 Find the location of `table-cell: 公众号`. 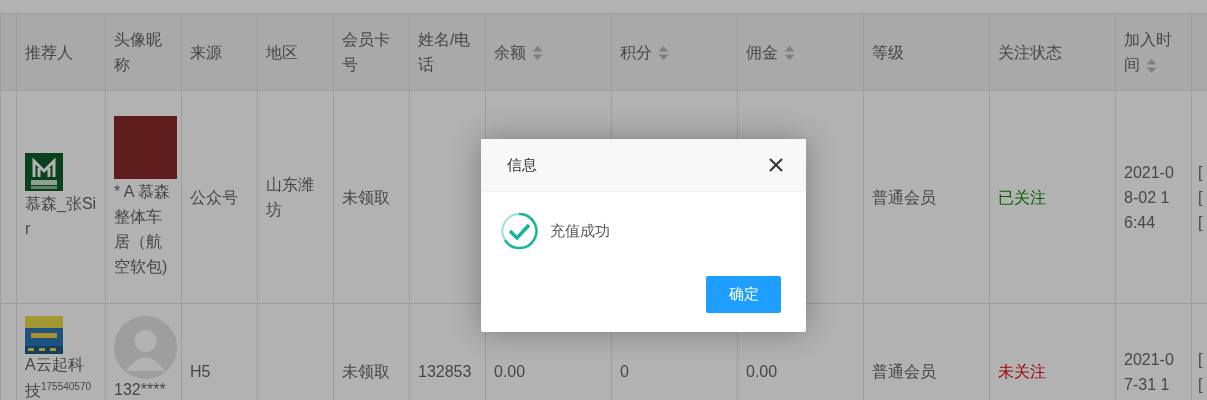

table-cell: 公众号 is located at coordinates (214, 197).